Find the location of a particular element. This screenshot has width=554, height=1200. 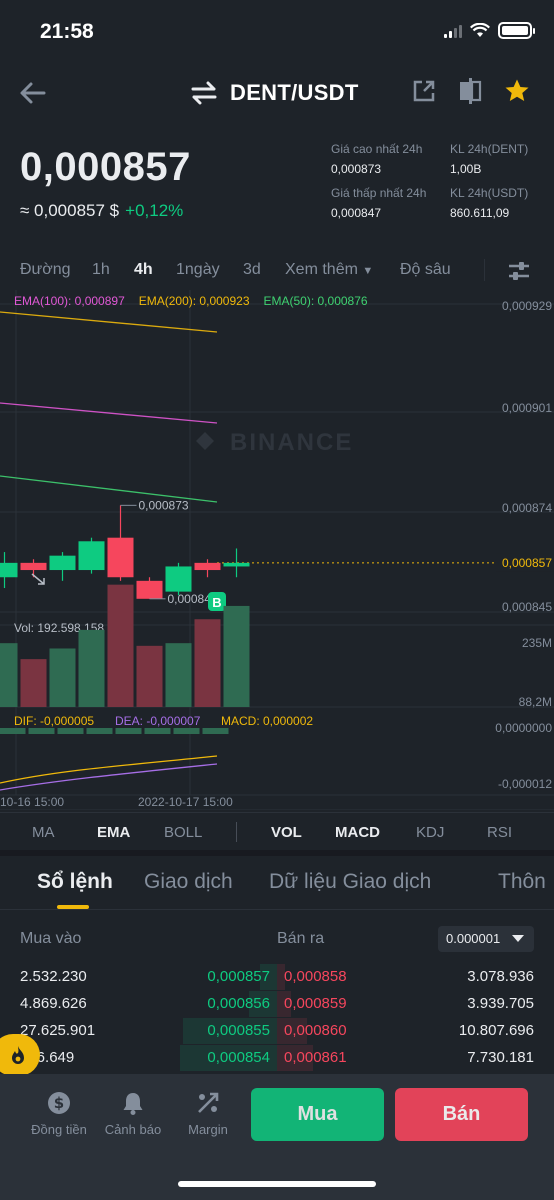

ema200-label: EMA(200): 0,000923 is located at coordinates (194, 301).